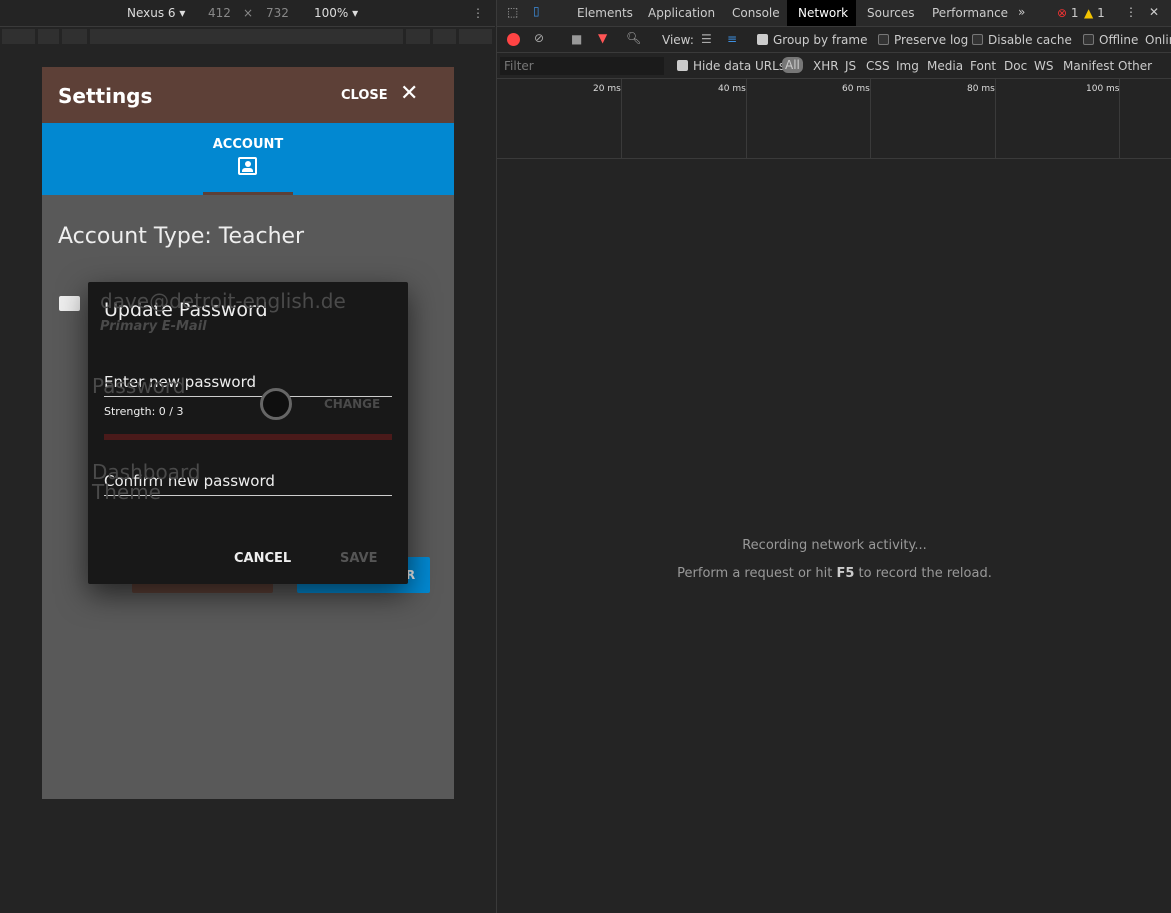 The width and height of the screenshot is (1171, 913). What do you see at coordinates (981, 89) in the screenshot?
I see `timeline-tick: 80 ms` at bounding box center [981, 89].